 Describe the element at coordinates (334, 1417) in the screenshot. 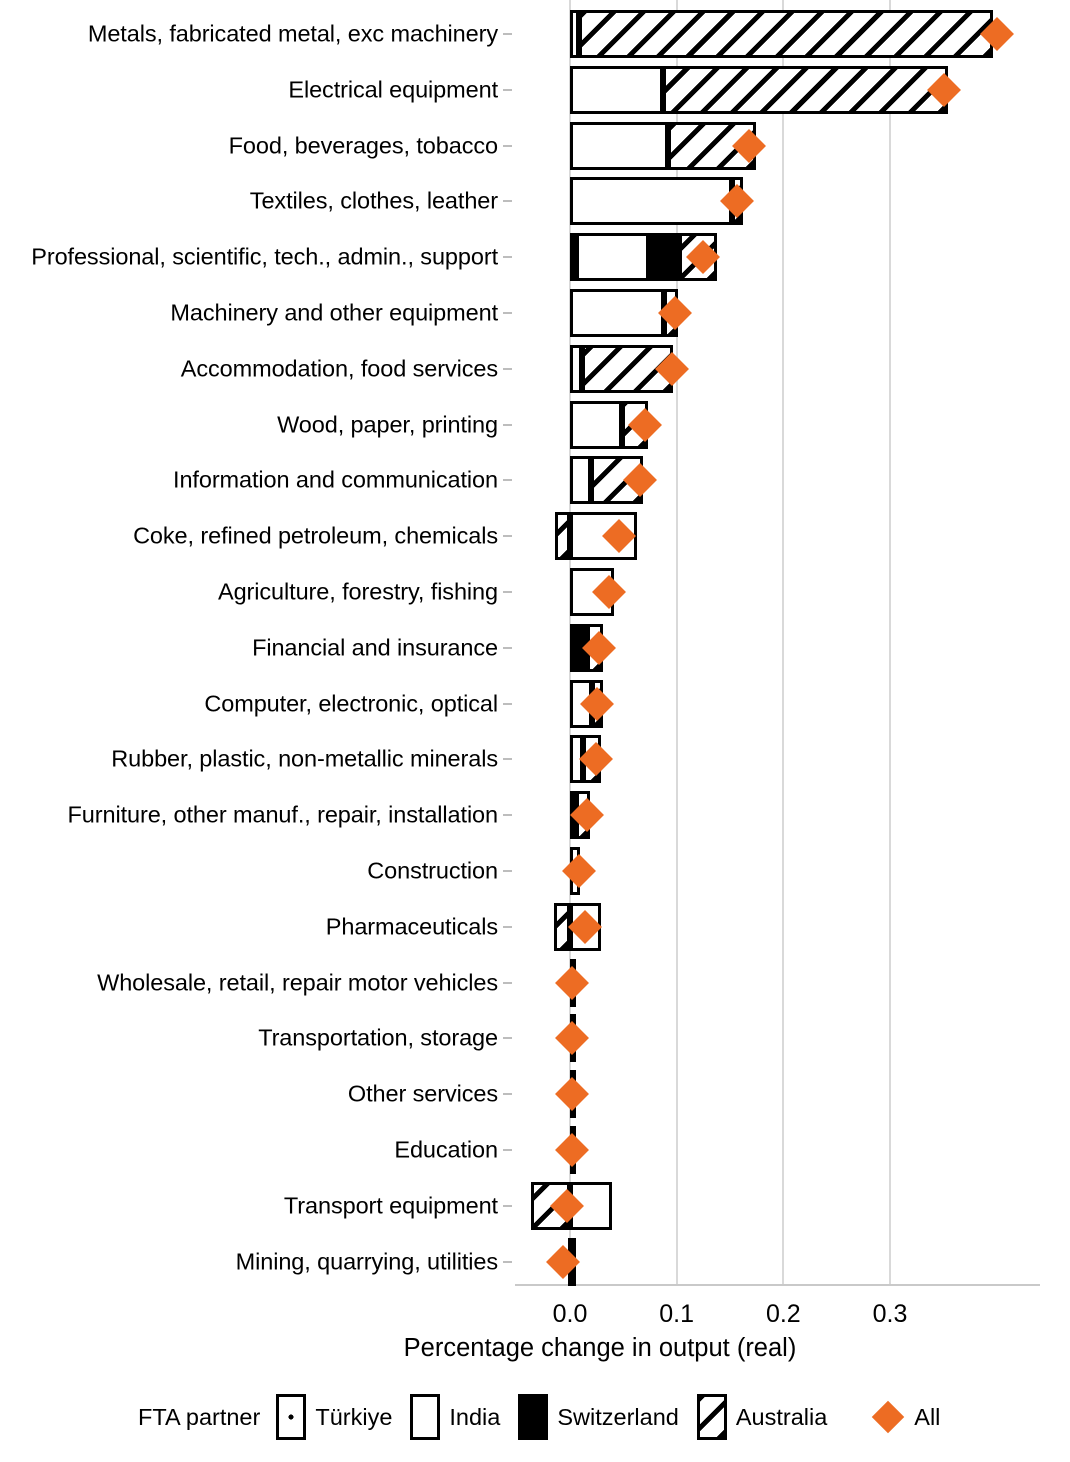

I see `legend-item-turkiye: Türkiye` at that location.